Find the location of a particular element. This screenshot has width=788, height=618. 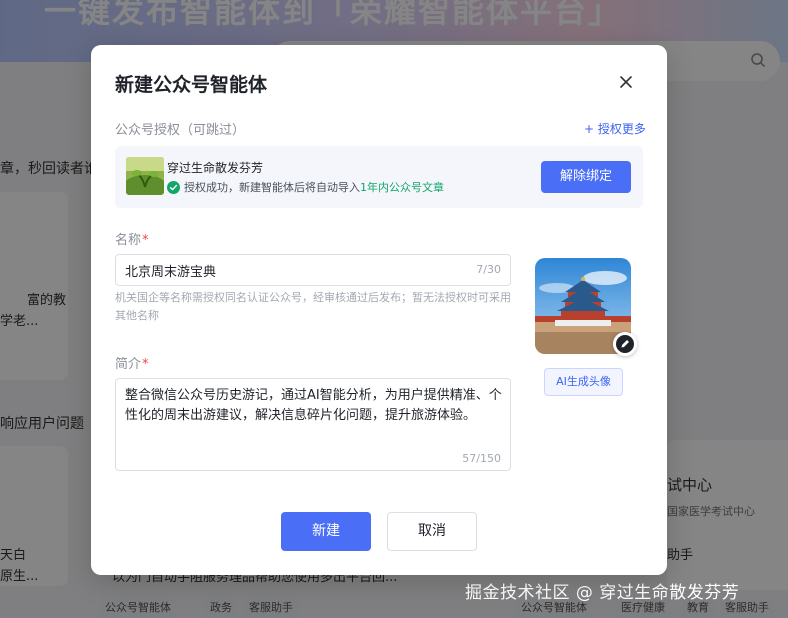

name-input-box: 7/30 is located at coordinates (313, 270).